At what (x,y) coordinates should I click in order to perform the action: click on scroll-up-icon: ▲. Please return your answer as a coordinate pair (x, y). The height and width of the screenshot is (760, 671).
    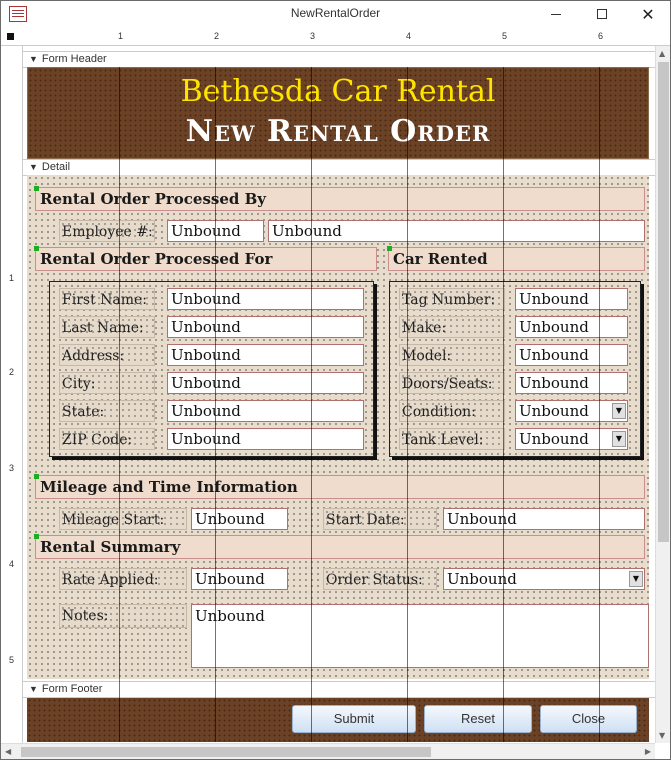
    Looking at the image, I should click on (662, 53).